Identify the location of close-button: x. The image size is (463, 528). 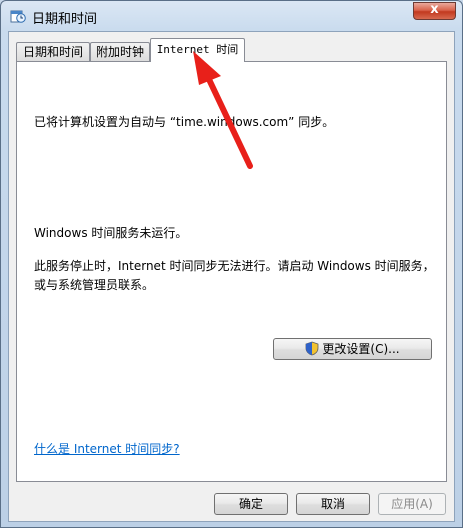
(434, 11).